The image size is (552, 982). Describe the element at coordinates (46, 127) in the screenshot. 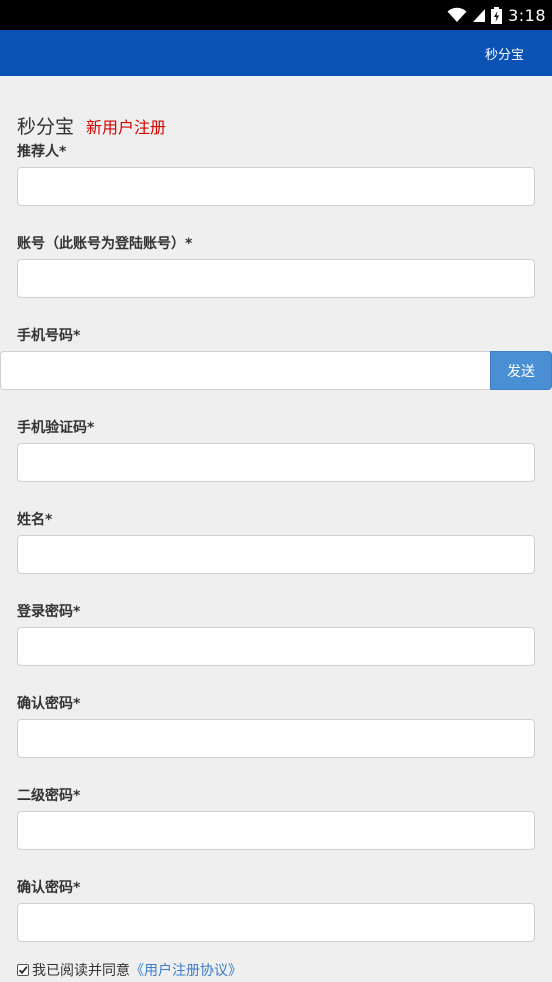

I see `page-brand: 秒分宝` at that location.